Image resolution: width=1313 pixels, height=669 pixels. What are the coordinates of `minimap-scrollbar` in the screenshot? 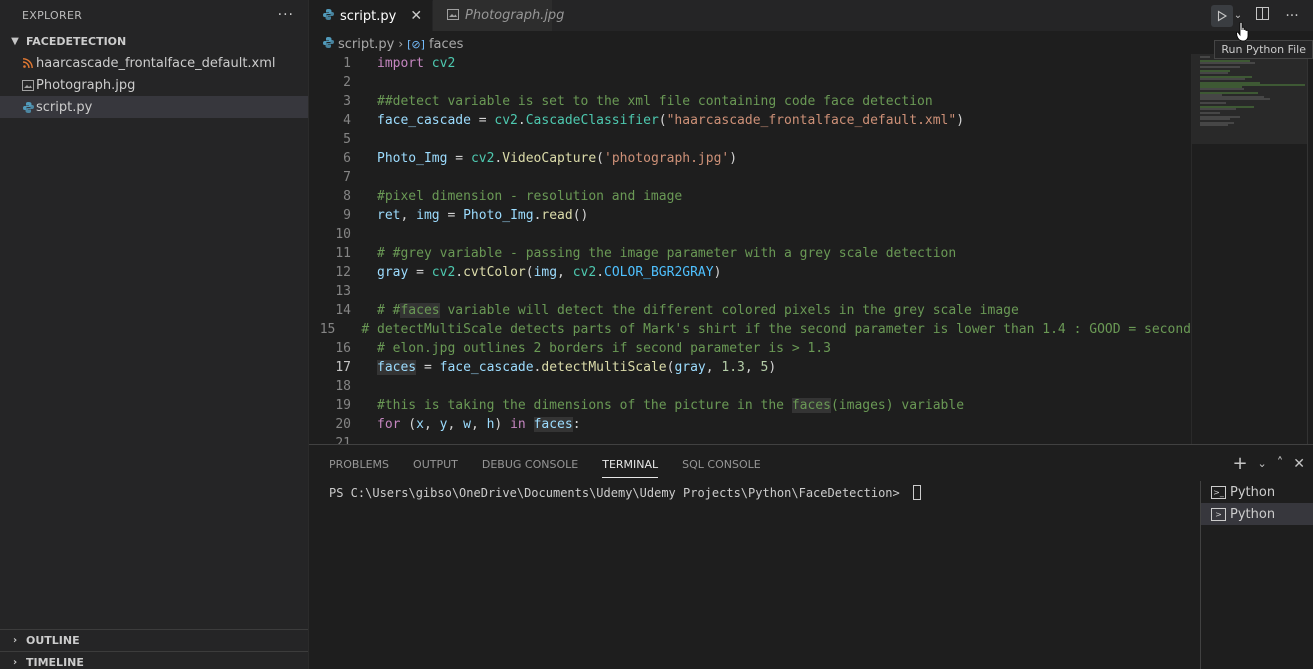 It's located at (1310, 249).